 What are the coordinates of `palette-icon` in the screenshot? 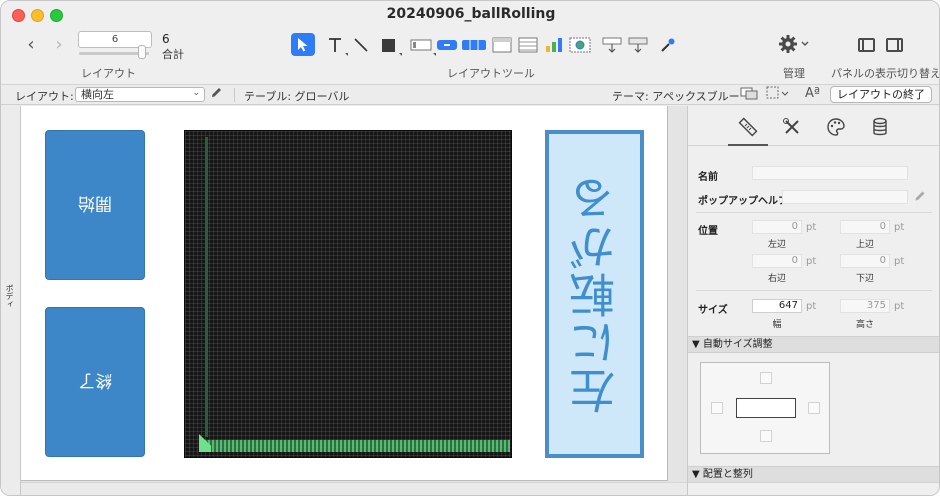 It's located at (836, 127).